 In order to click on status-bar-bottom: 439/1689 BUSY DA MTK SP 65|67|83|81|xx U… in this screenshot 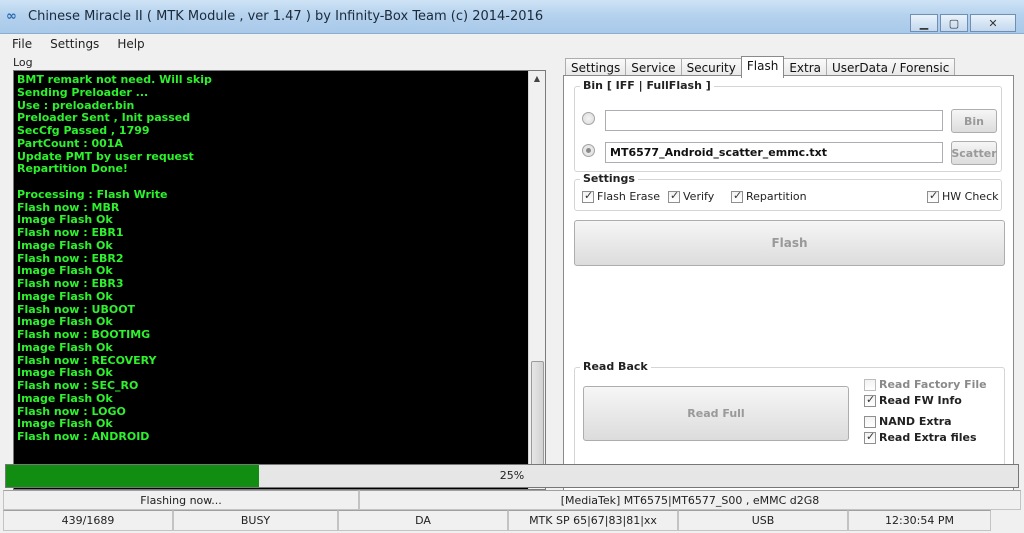, I will do `click(512, 520)`.